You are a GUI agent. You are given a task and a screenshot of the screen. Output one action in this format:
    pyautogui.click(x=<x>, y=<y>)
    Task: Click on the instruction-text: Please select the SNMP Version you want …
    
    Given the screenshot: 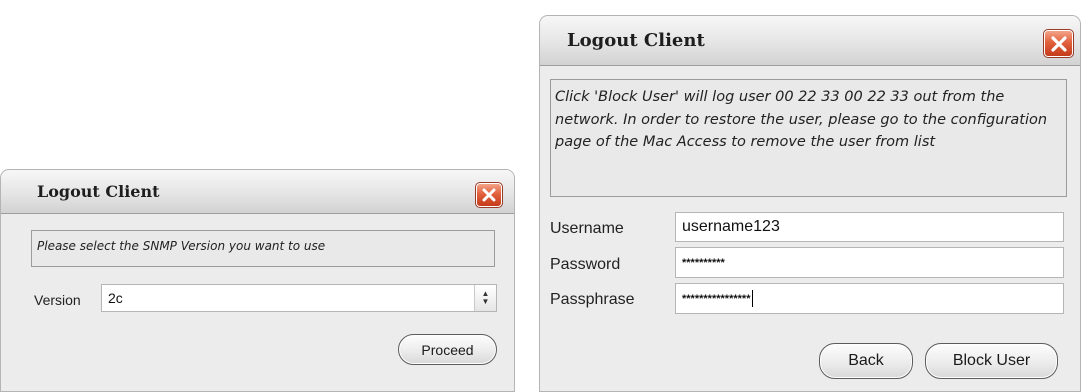 What is the action you would take?
    pyautogui.click(x=181, y=246)
    